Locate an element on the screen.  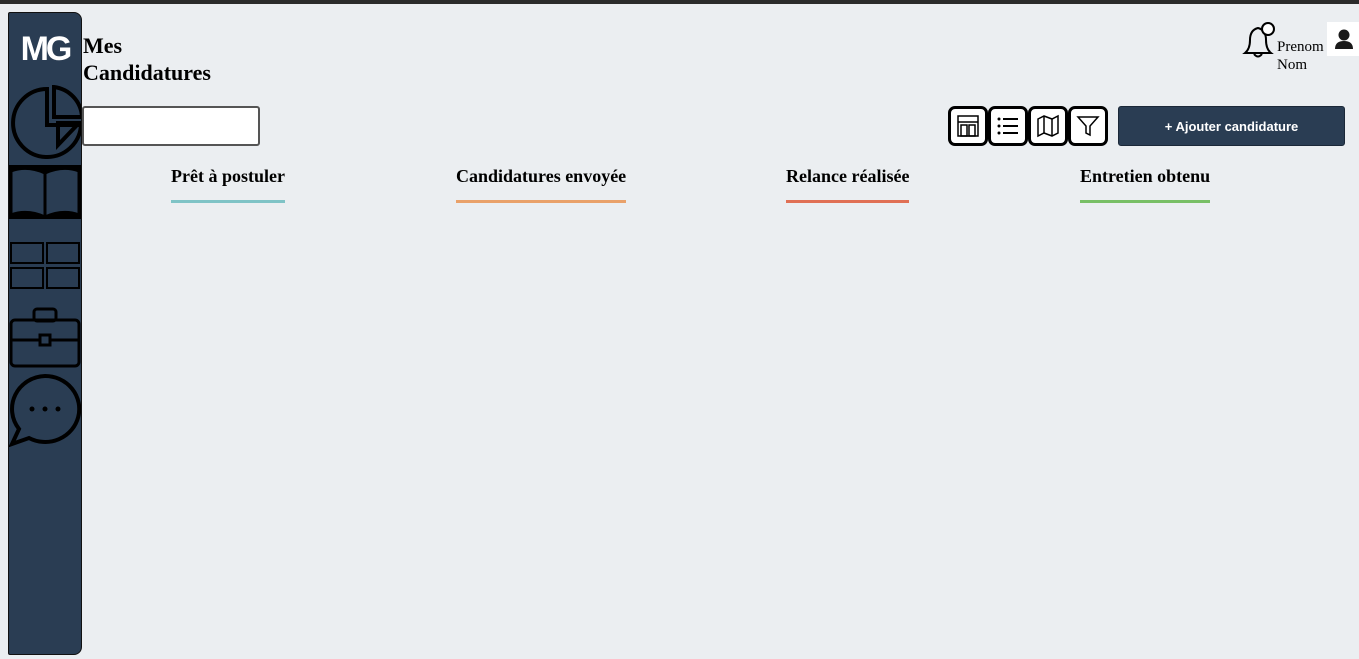
search-input is located at coordinates (171, 126).